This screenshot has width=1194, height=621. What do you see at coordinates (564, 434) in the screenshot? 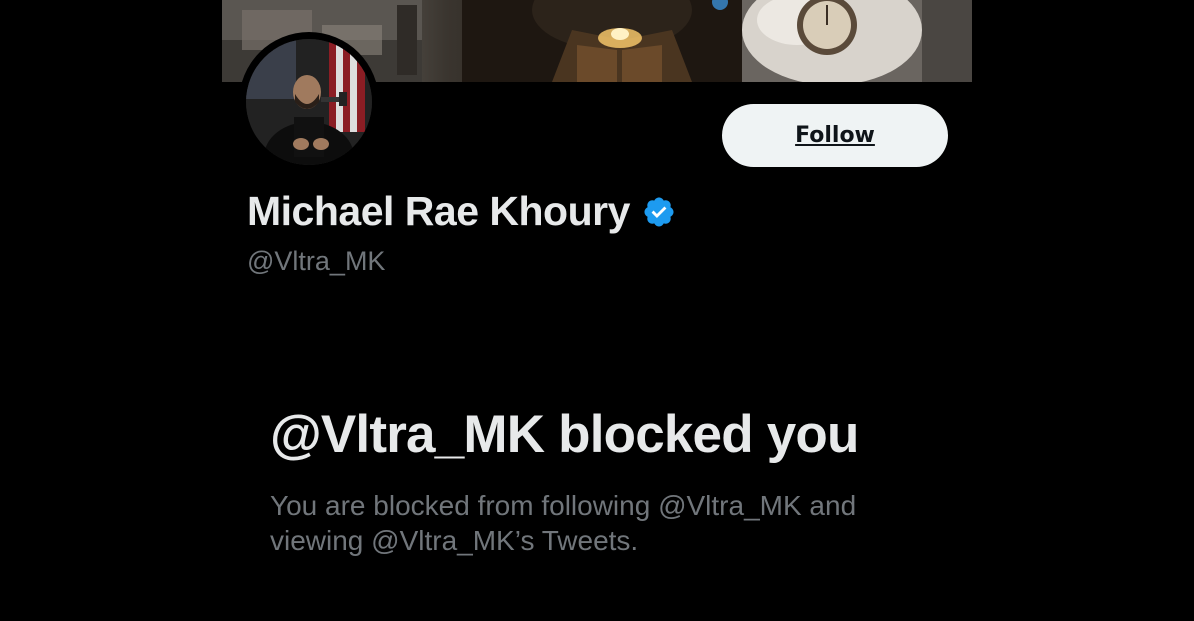
I see `blocked-title: @Vltra_MK blocked you` at bounding box center [564, 434].